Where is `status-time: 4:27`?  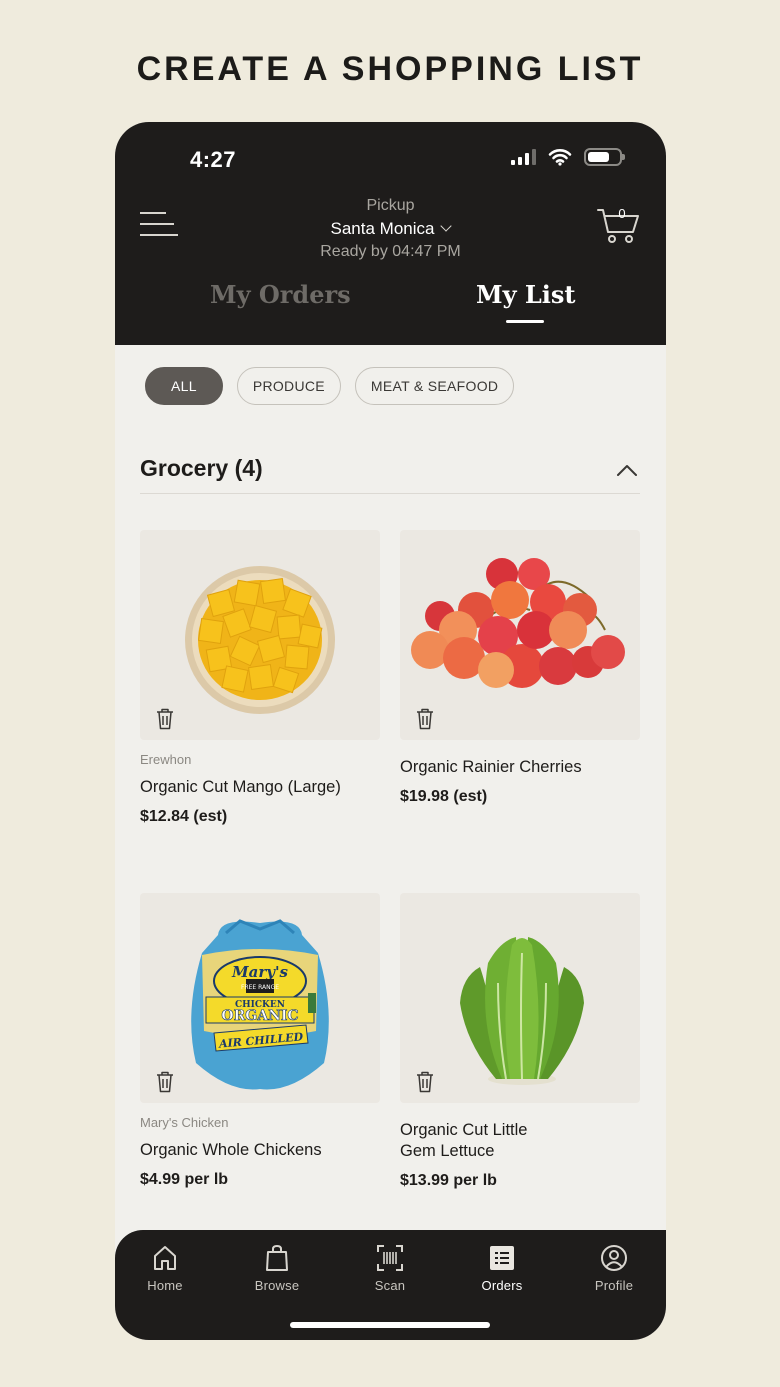 status-time: 4:27 is located at coordinates (213, 159).